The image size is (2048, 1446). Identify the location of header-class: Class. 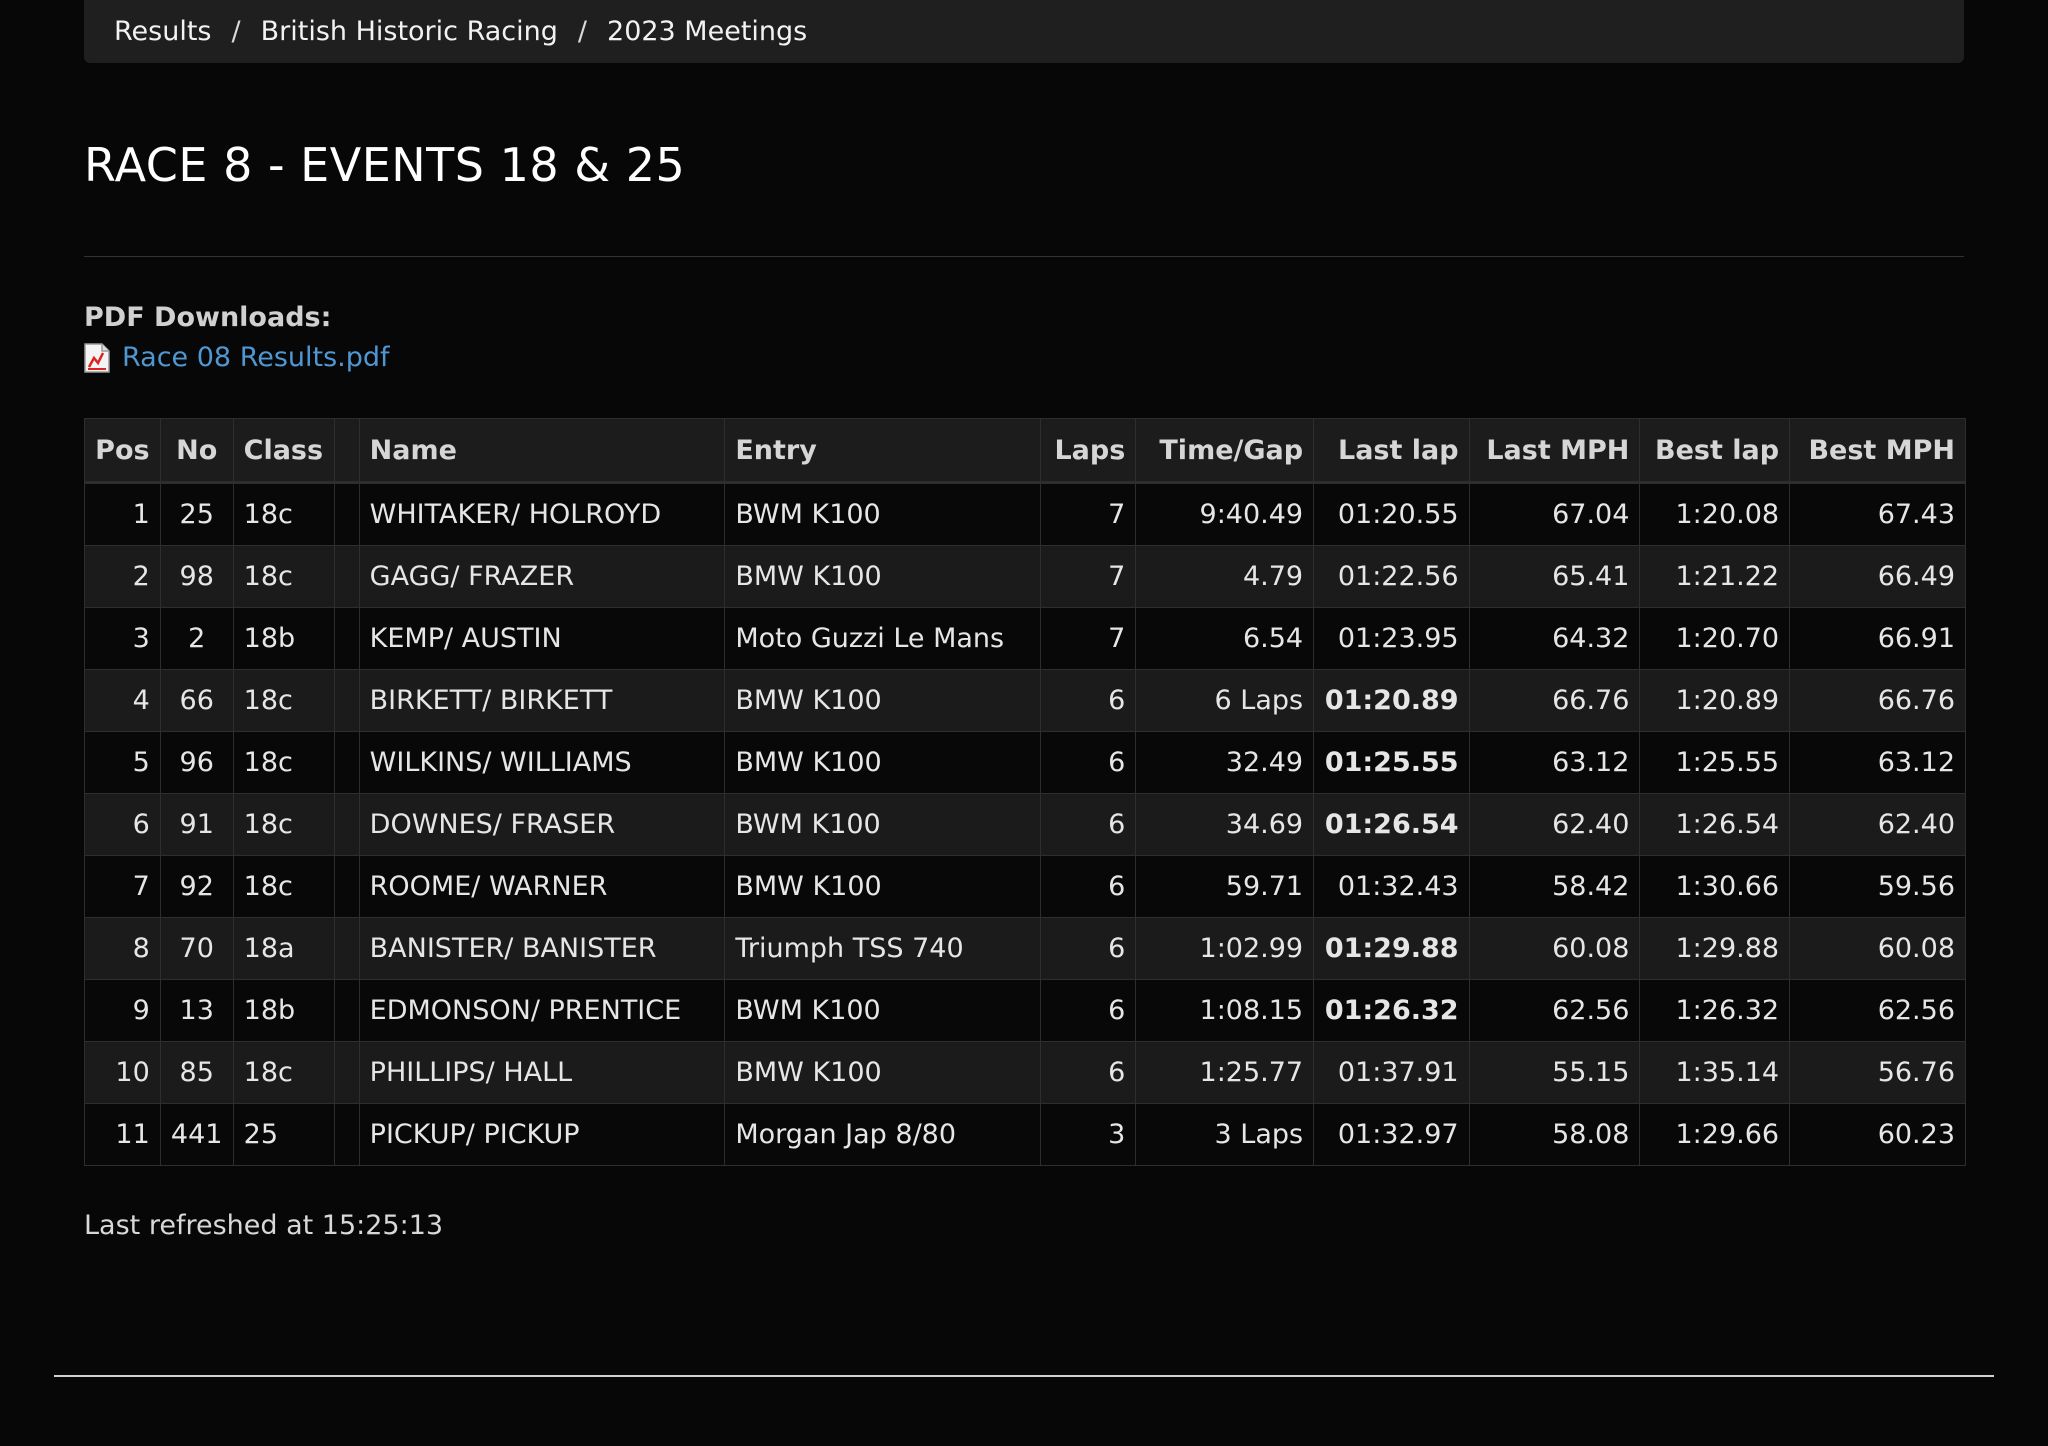
(283, 451).